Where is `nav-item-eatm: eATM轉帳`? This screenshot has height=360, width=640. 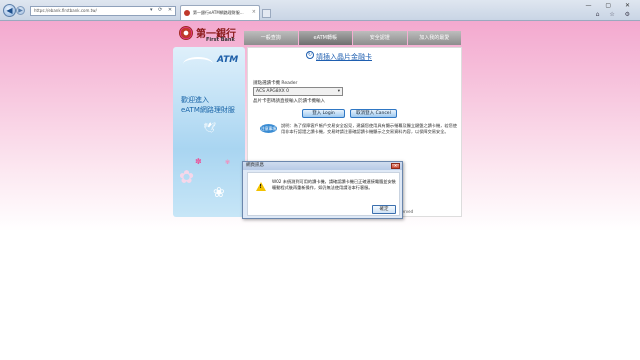
nav-item-eatm: eATM轉帳 is located at coordinates (325, 38).